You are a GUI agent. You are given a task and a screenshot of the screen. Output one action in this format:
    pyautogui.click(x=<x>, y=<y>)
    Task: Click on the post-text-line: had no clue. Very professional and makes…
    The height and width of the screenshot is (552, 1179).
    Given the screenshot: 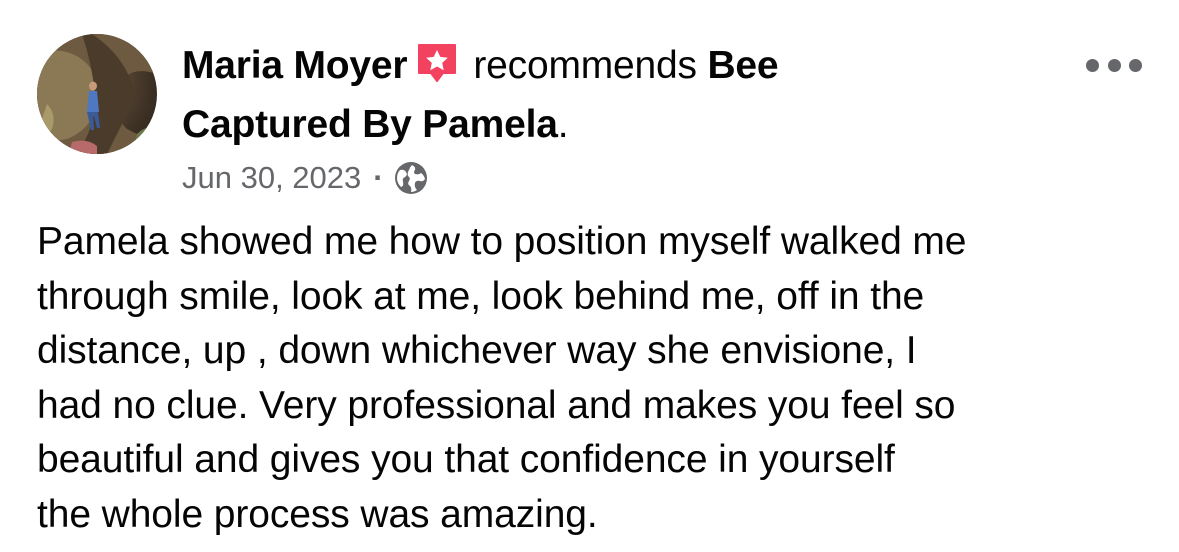 What is the action you would take?
    pyautogui.click(x=496, y=405)
    